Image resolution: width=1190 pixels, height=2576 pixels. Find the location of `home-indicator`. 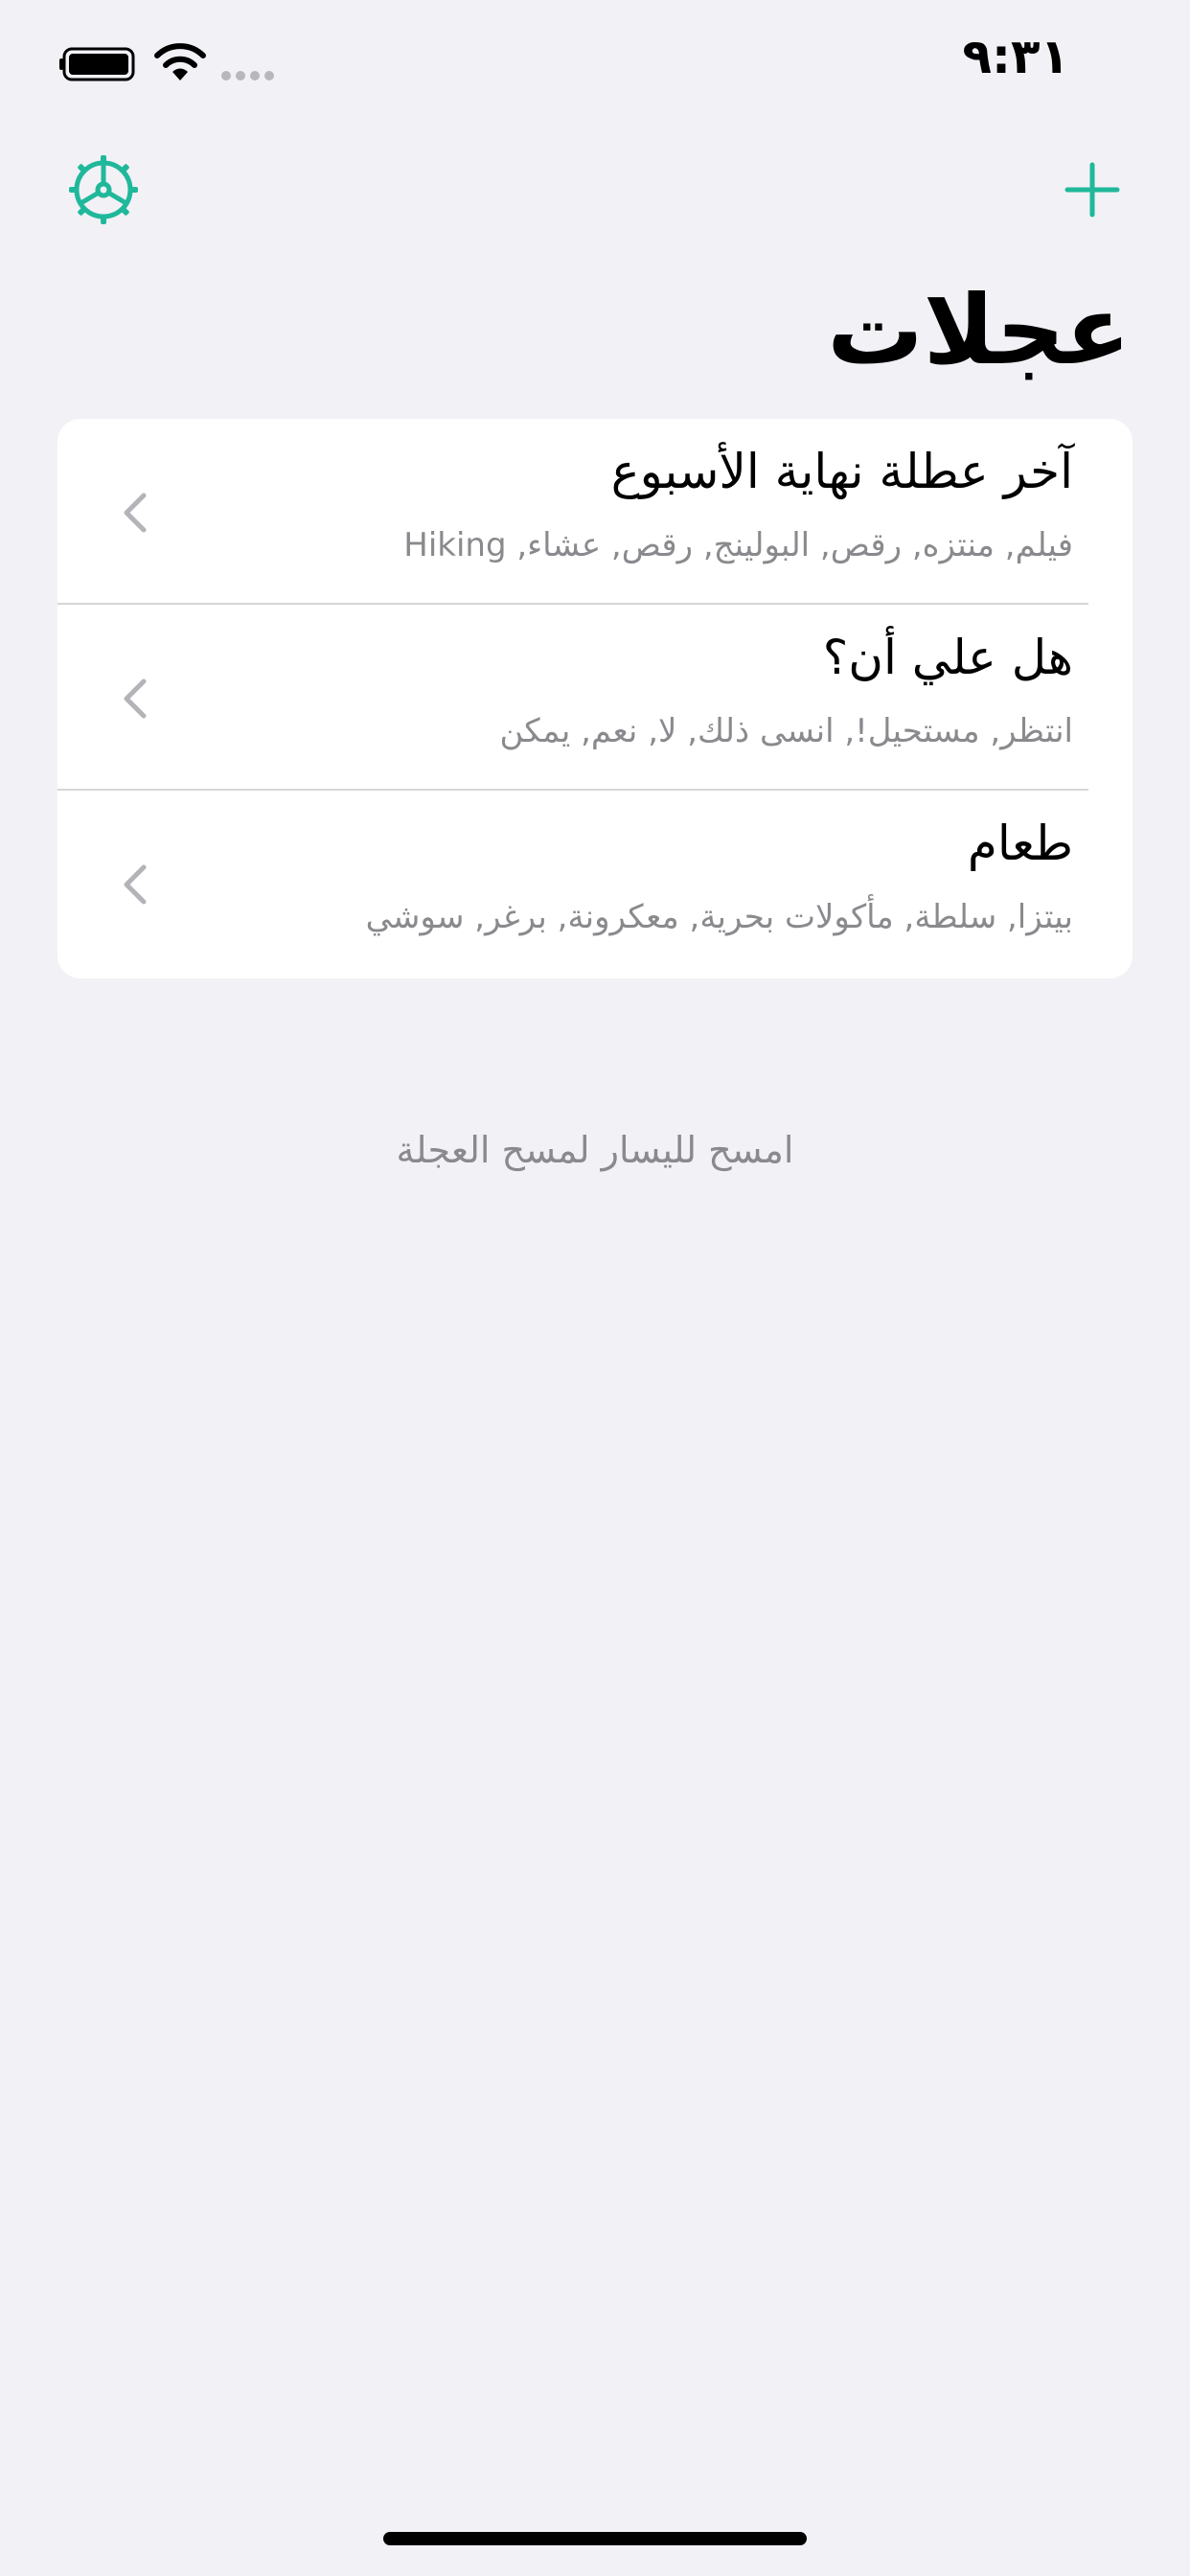

home-indicator is located at coordinates (595, 2538).